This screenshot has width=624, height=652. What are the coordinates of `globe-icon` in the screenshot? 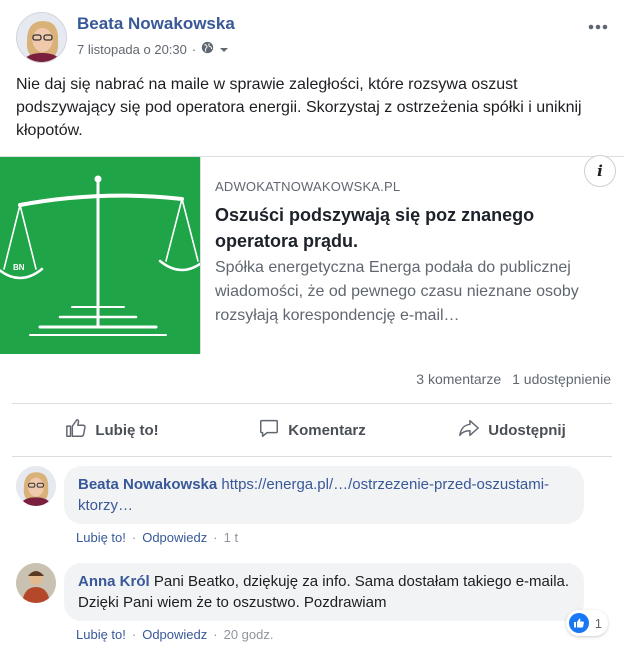 It's located at (207, 49).